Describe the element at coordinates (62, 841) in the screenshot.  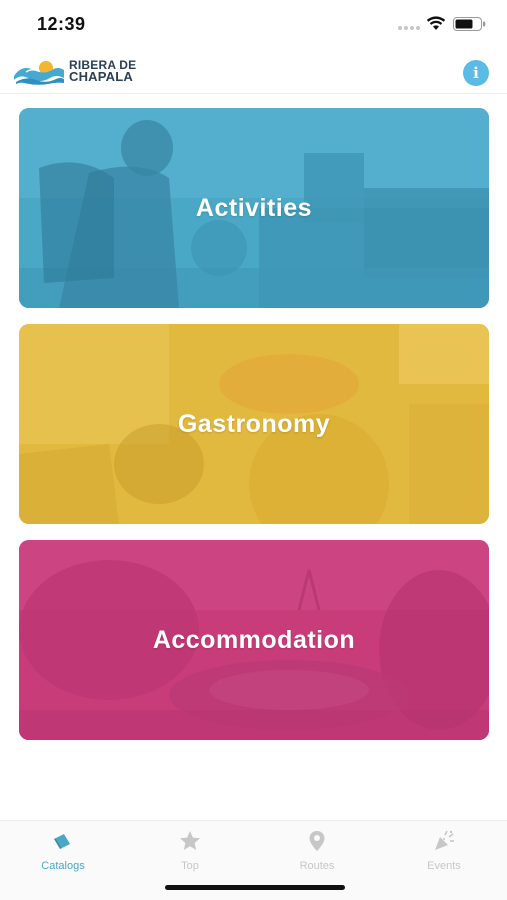
I see `catalog-icon` at that location.